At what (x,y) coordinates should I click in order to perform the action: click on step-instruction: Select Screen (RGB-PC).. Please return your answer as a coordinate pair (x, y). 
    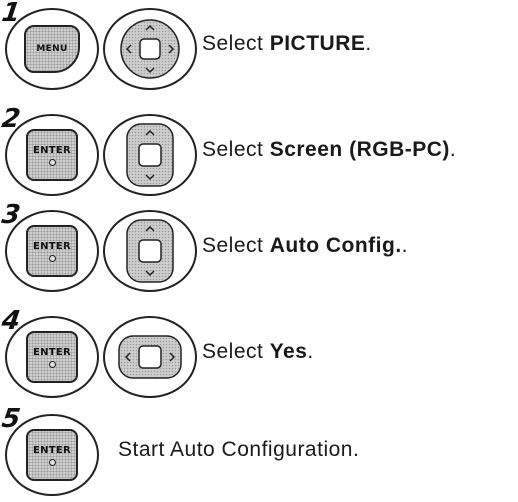
    Looking at the image, I should click on (329, 150).